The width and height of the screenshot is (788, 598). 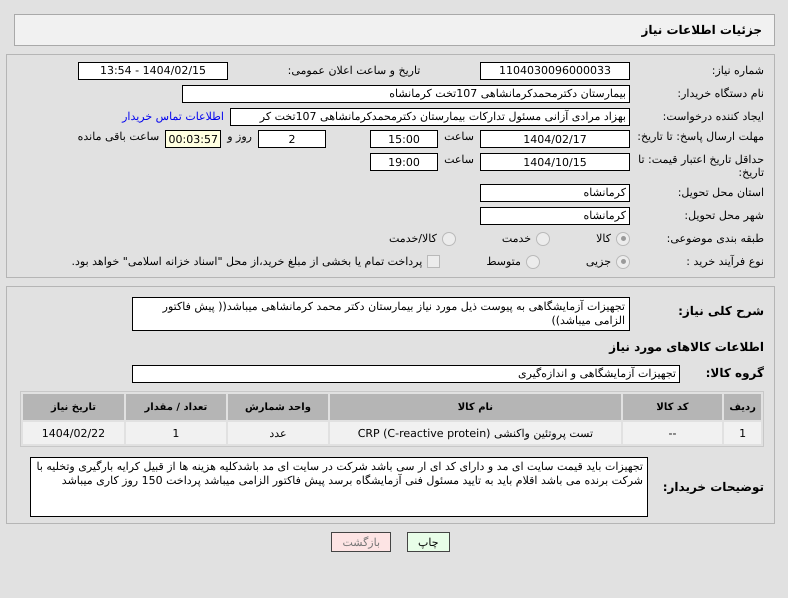 I want to click on field-label: نوع فرآیند خرید :, so click(x=724, y=261).